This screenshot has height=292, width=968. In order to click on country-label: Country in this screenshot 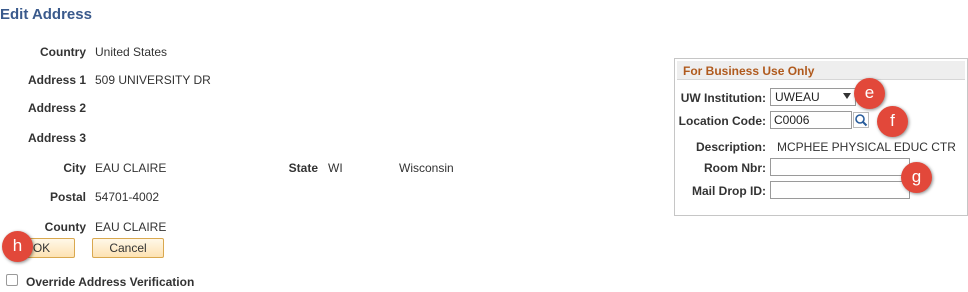, I will do `click(63, 52)`.